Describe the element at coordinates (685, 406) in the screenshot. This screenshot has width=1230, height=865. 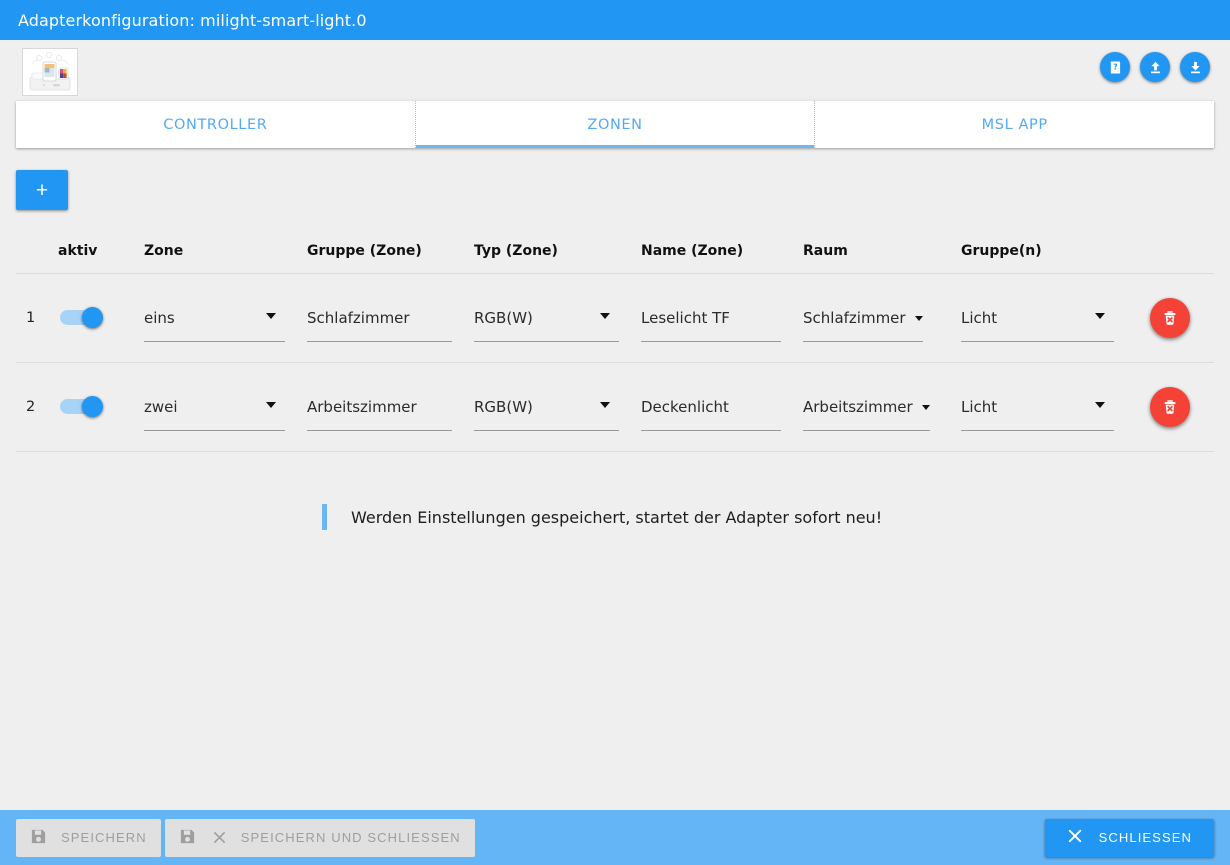
I see `name-zone-value: Deckenlicht` at that location.